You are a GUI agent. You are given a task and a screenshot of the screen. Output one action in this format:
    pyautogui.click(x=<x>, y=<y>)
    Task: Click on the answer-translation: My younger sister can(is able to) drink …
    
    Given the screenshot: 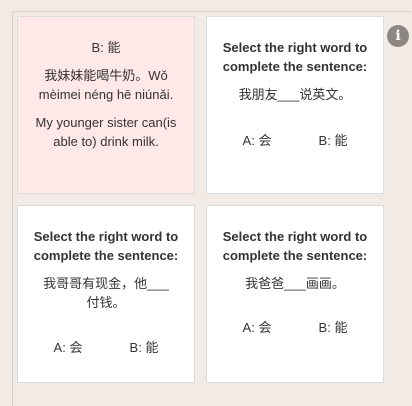 What is the action you would take?
    pyautogui.click(x=106, y=132)
    